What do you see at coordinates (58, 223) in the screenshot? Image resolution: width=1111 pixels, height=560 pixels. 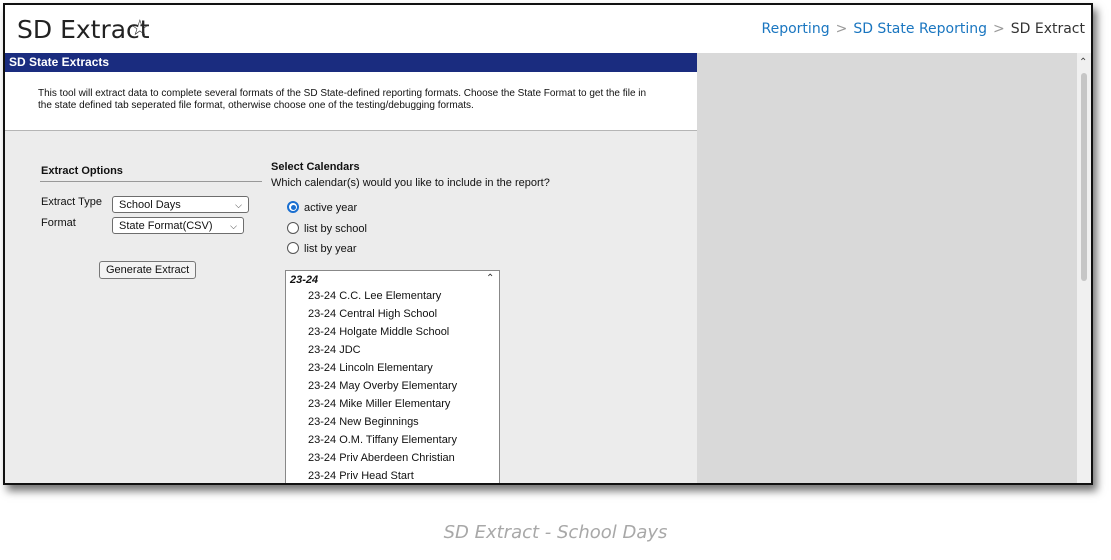 I see `format-label: Format` at bounding box center [58, 223].